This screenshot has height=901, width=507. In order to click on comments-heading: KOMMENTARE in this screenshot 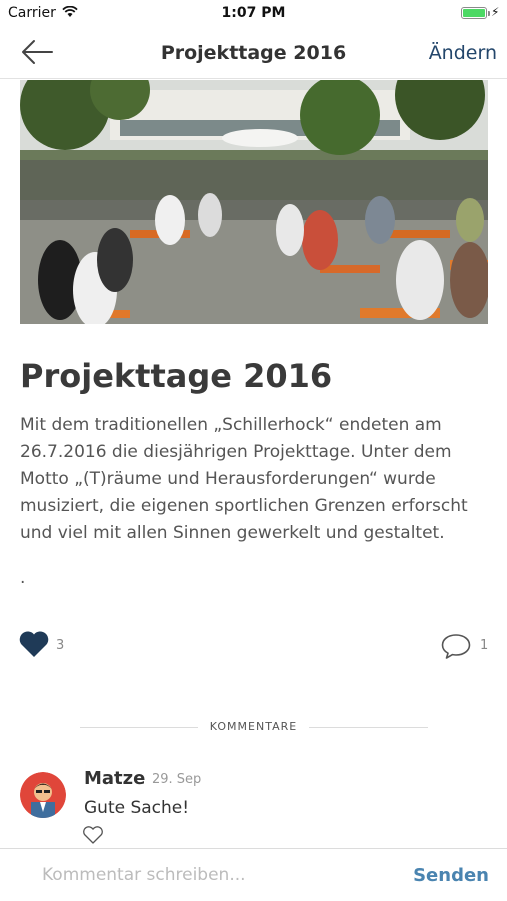, I will do `click(253, 726)`.